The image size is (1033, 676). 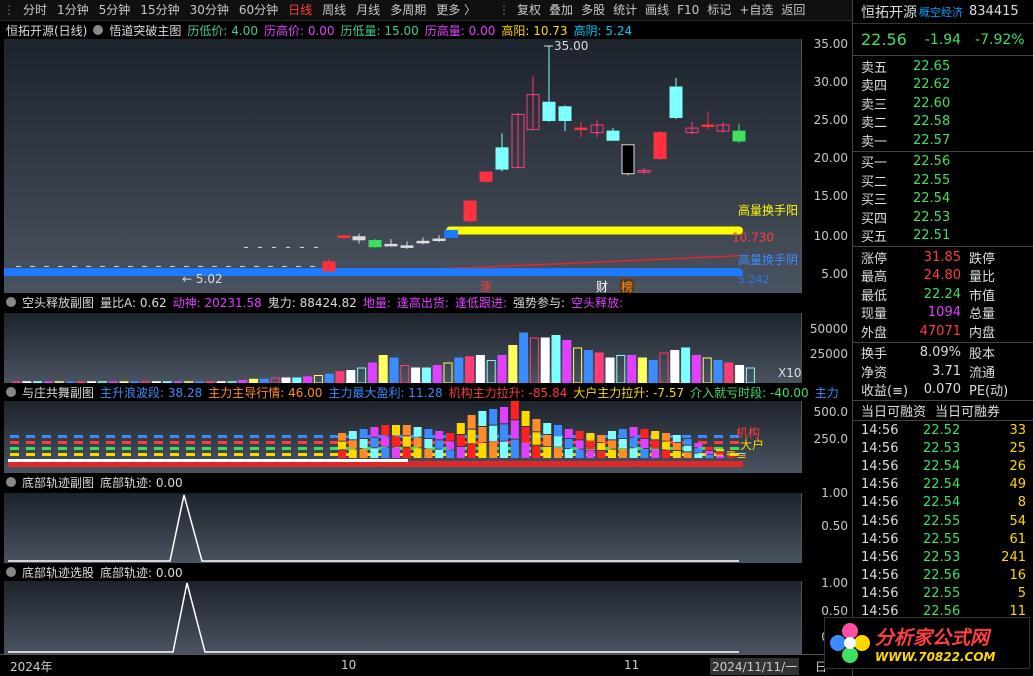 I want to click on toolbar-grip-icon-2: ⋮, so click(x=504, y=10).